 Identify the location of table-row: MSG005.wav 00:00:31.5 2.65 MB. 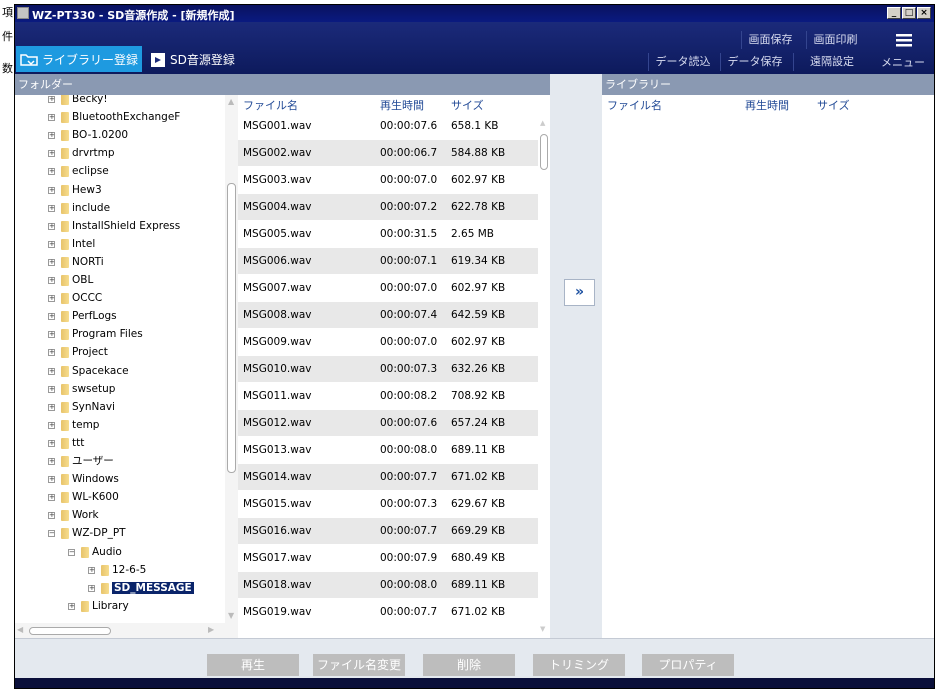
(388, 234).